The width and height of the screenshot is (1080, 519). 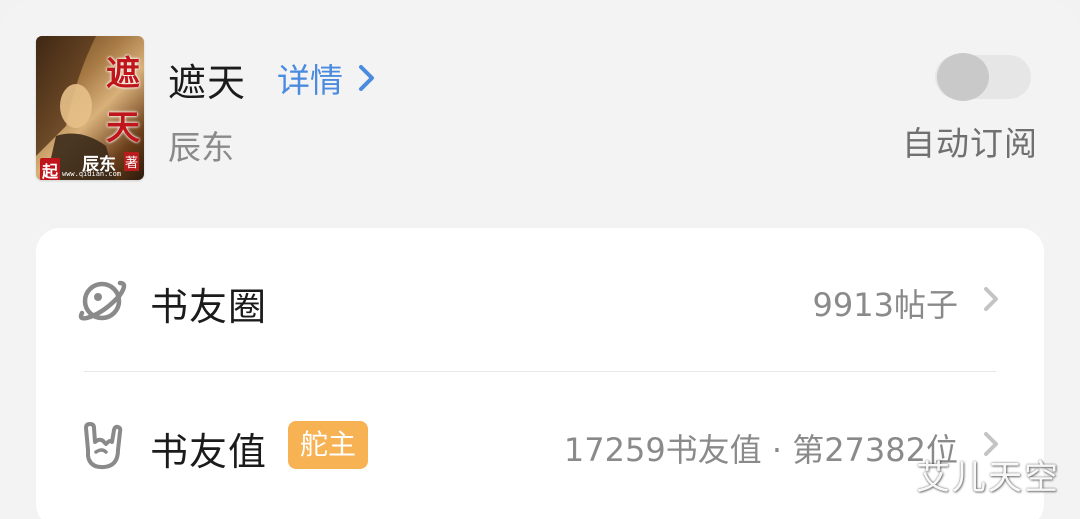 I want to click on fan-value-text: 17259书友值 · 第27382位, so click(x=760, y=450).